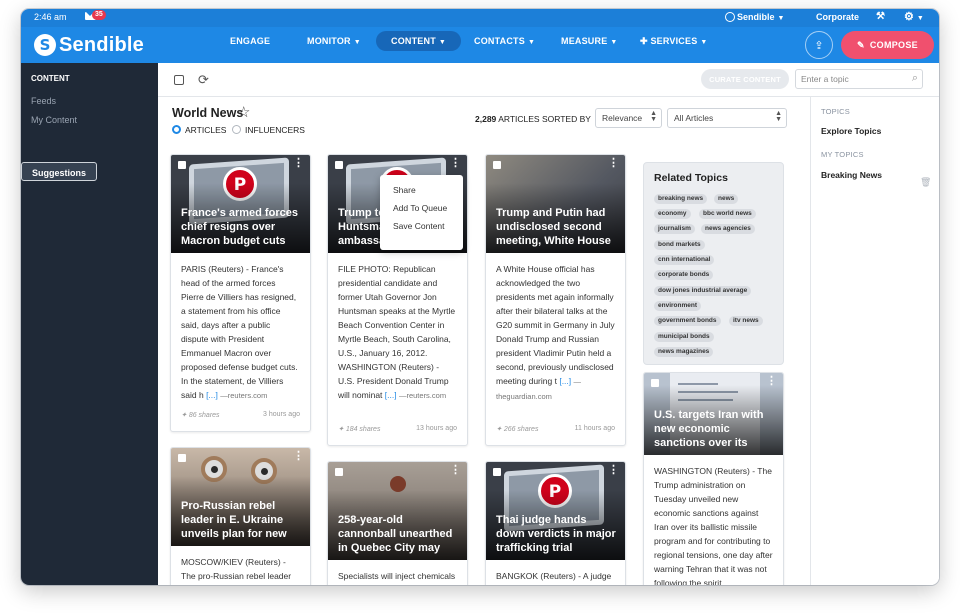 This screenshot has width=960, height=616. What do you see at coordinates (250, 41) in the screenshot?
I see `nav-engage: ENGAGE` at bounding box center [250, 41].